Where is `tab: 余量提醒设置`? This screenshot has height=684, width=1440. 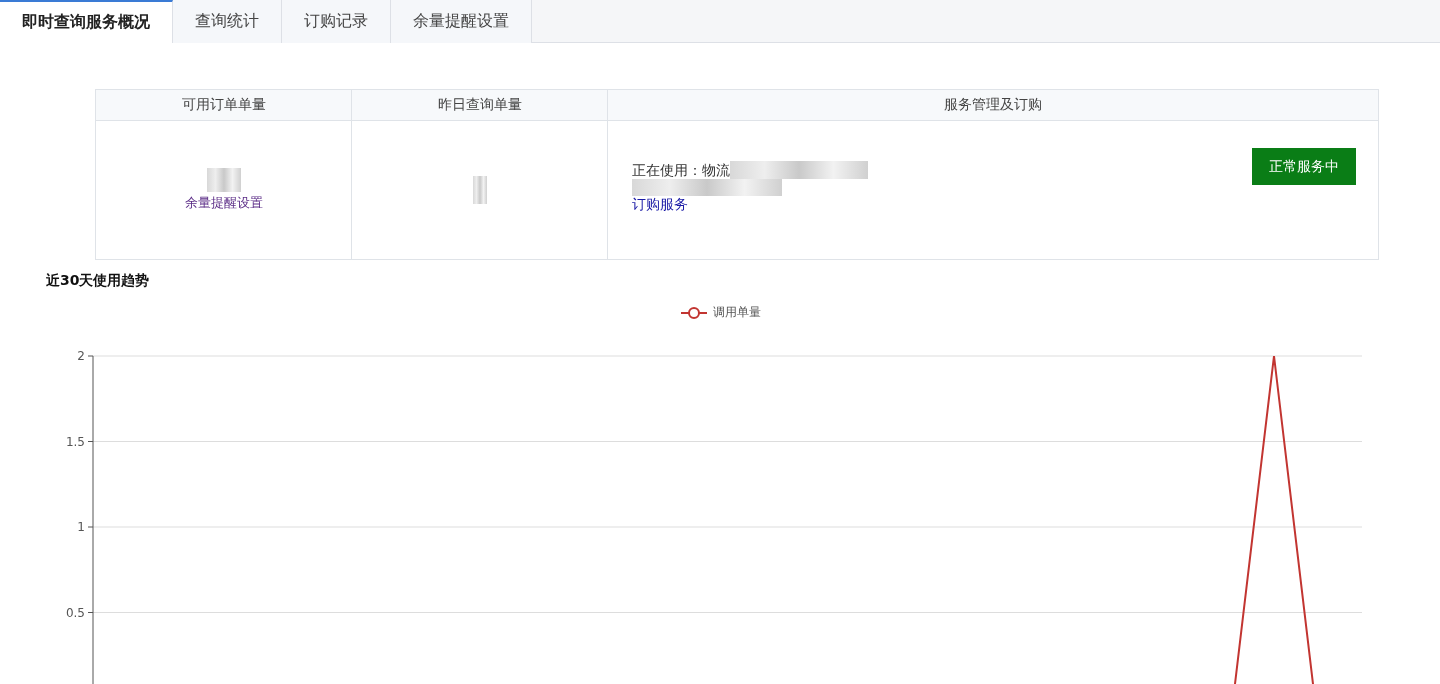
tab: 余量提醒设置 is located at coordinates (461, 21).